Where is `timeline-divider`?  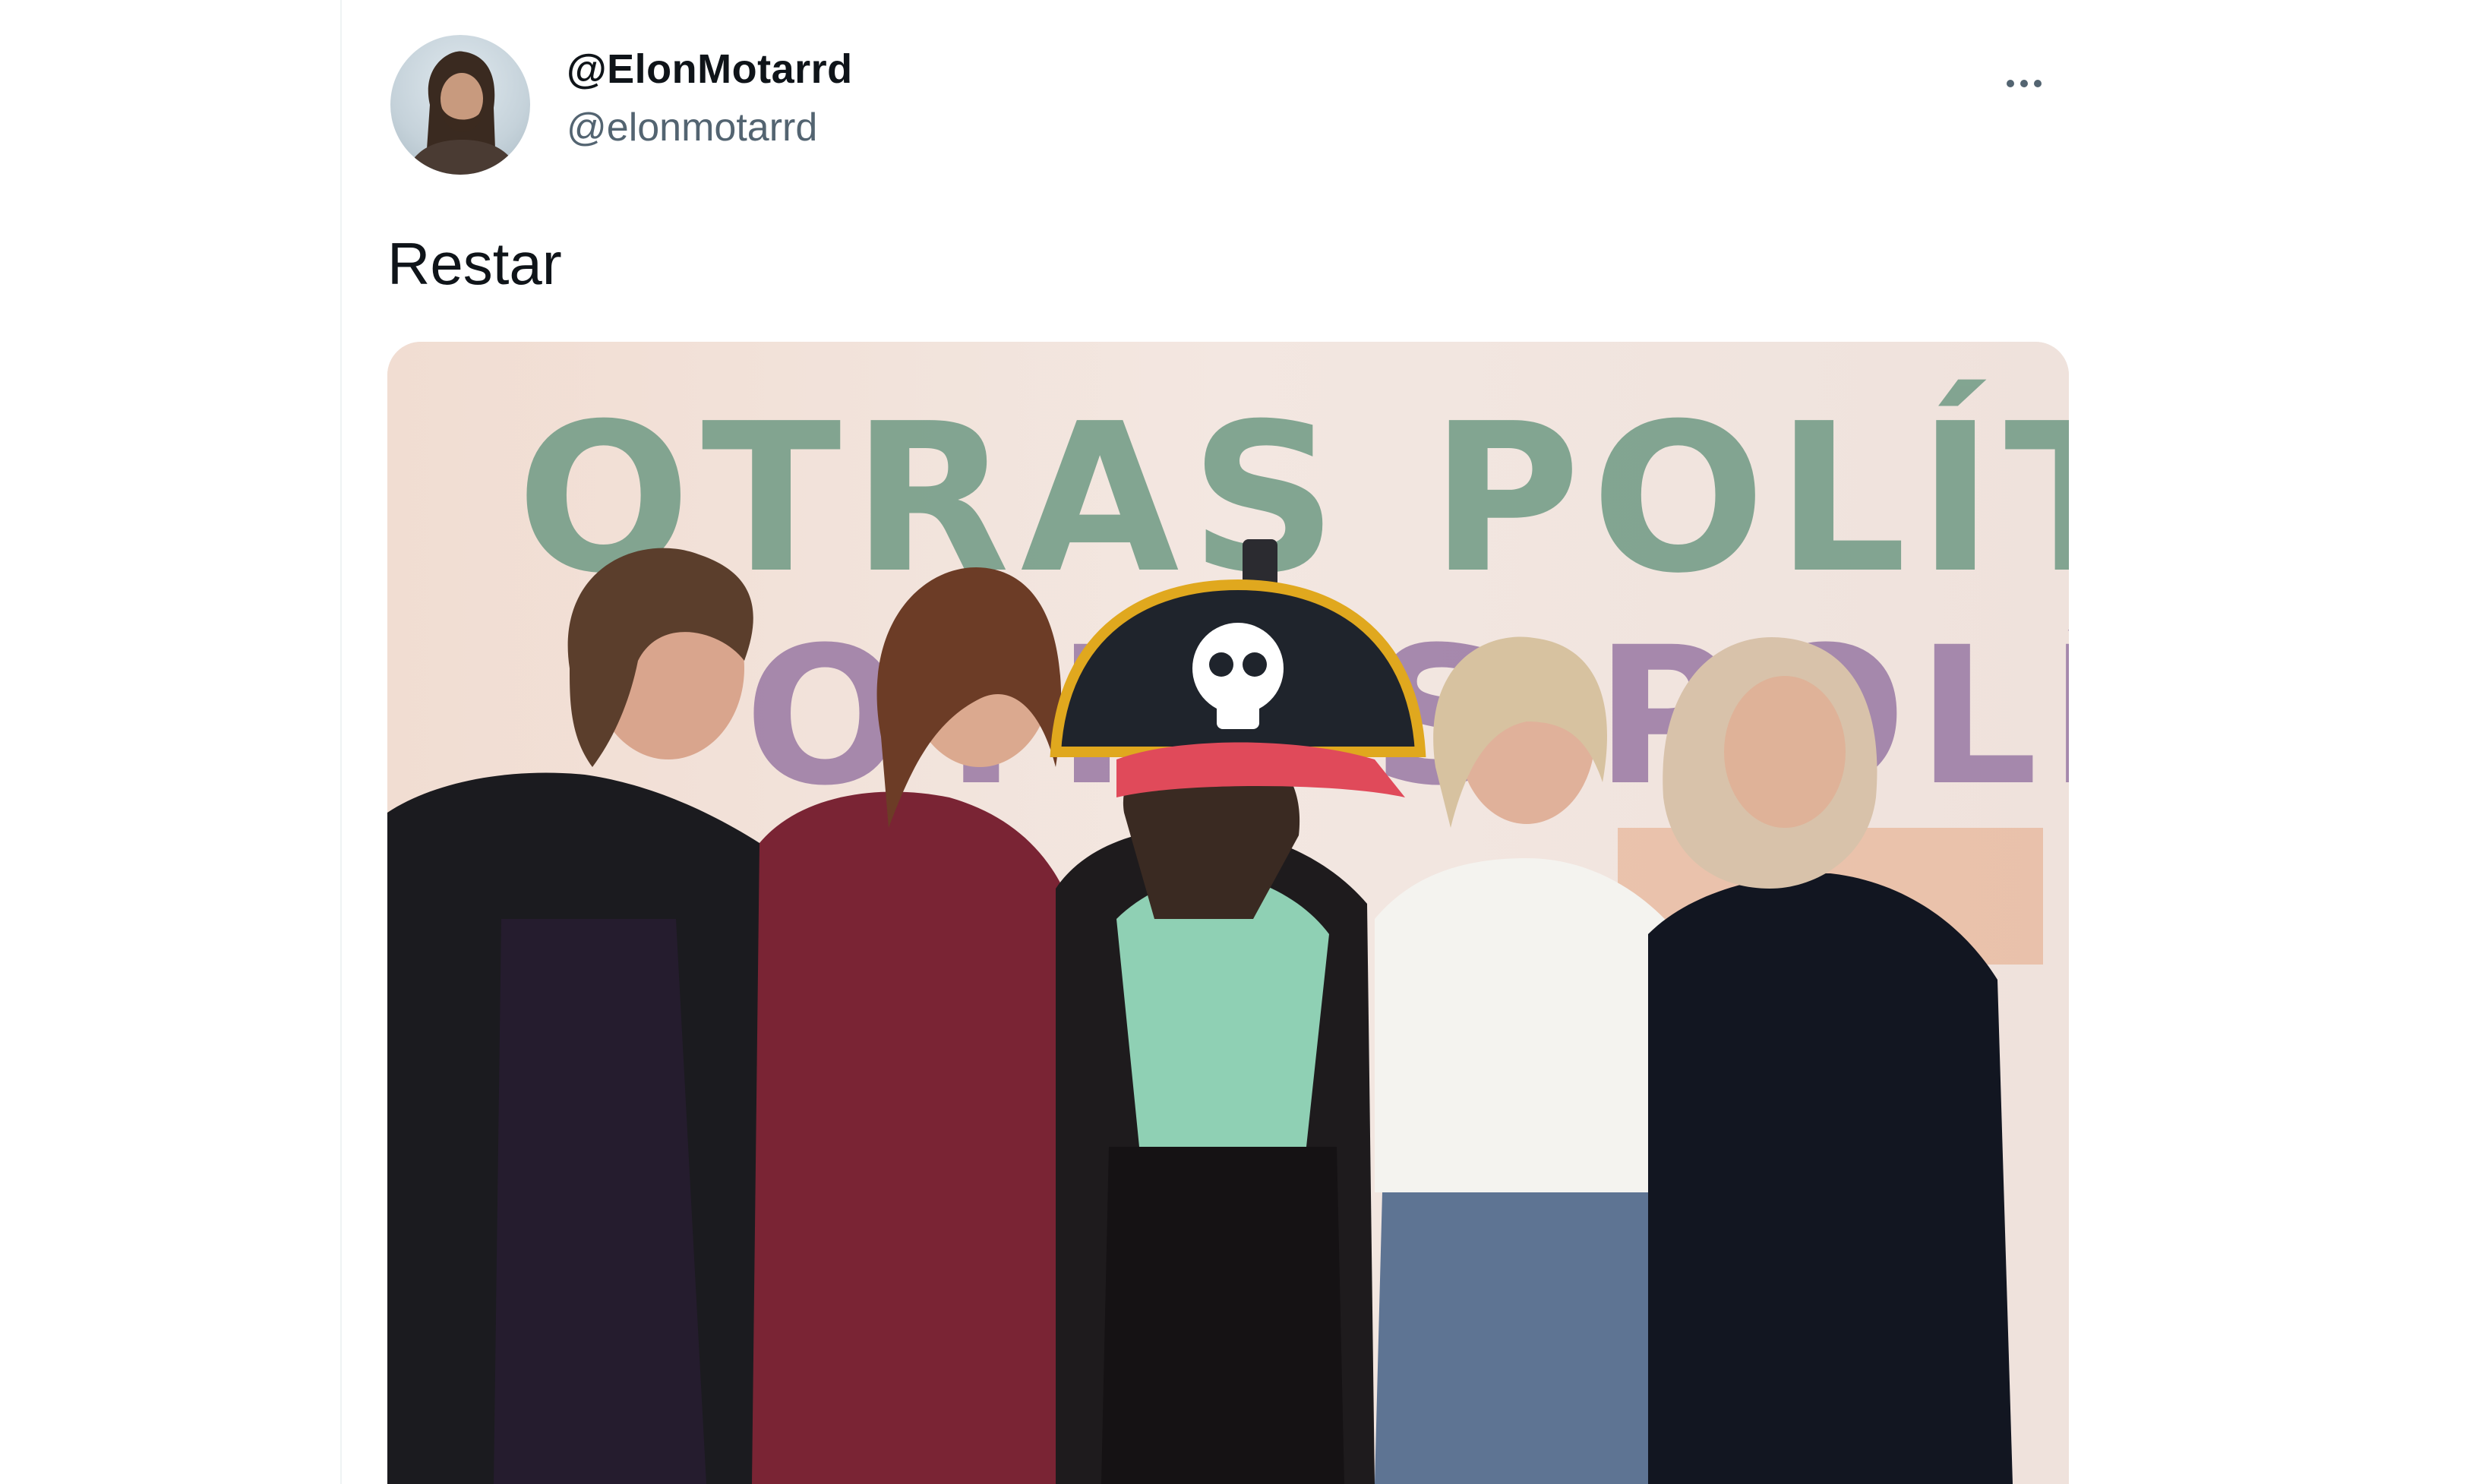
timeline-divider is located at coordinates (341, 742).